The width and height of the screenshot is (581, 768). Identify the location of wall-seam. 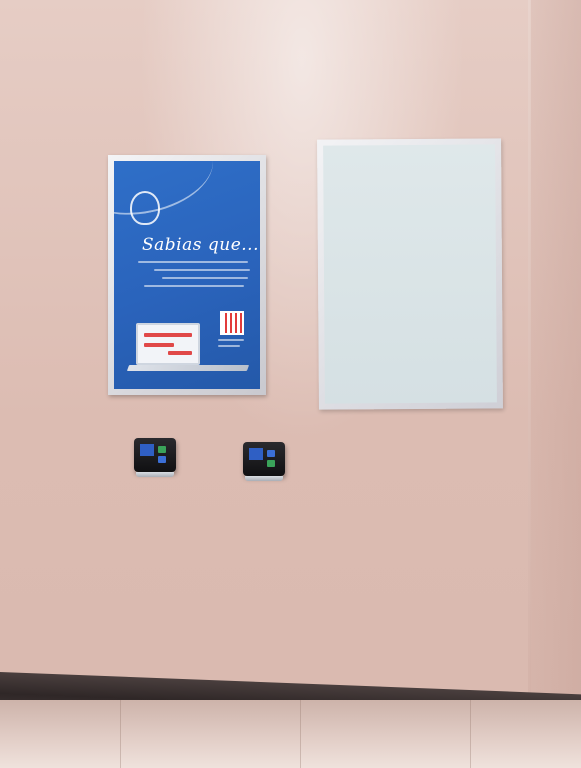
(529, 350).